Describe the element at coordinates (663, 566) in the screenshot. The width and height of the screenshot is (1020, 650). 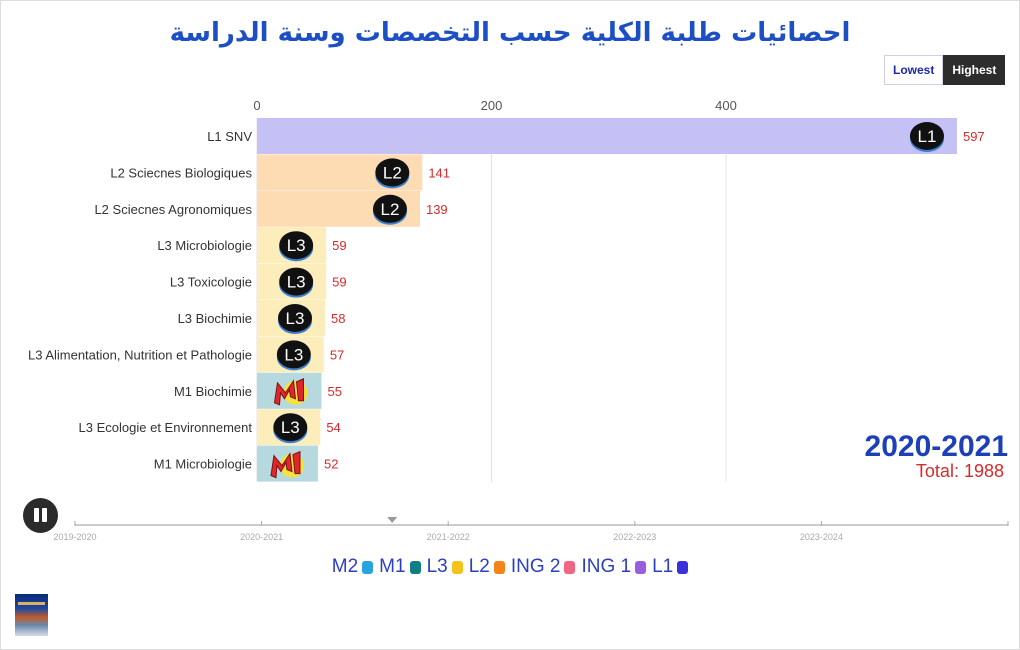
I see `legend-label: L1` at that location.